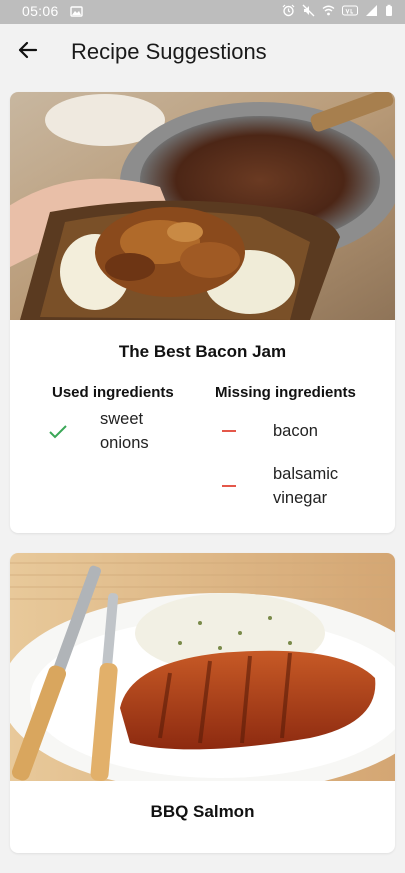 The height and width of the screenshot is (873, 405). Describe the element at coordinates (202, 351) in the screenshot. I see `recipe-title: The Best Bacon Jam` at that location.